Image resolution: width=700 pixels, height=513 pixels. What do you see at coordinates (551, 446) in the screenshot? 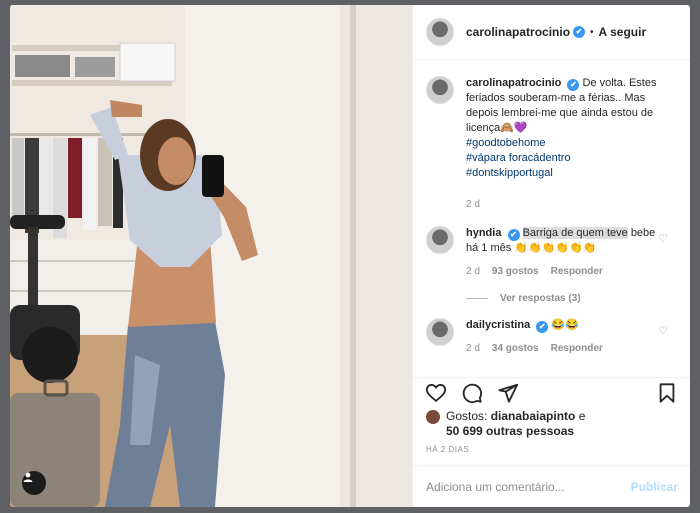
I see `post-timestamp: HÁ 2 DIAS` at bounding box center [551, 446].